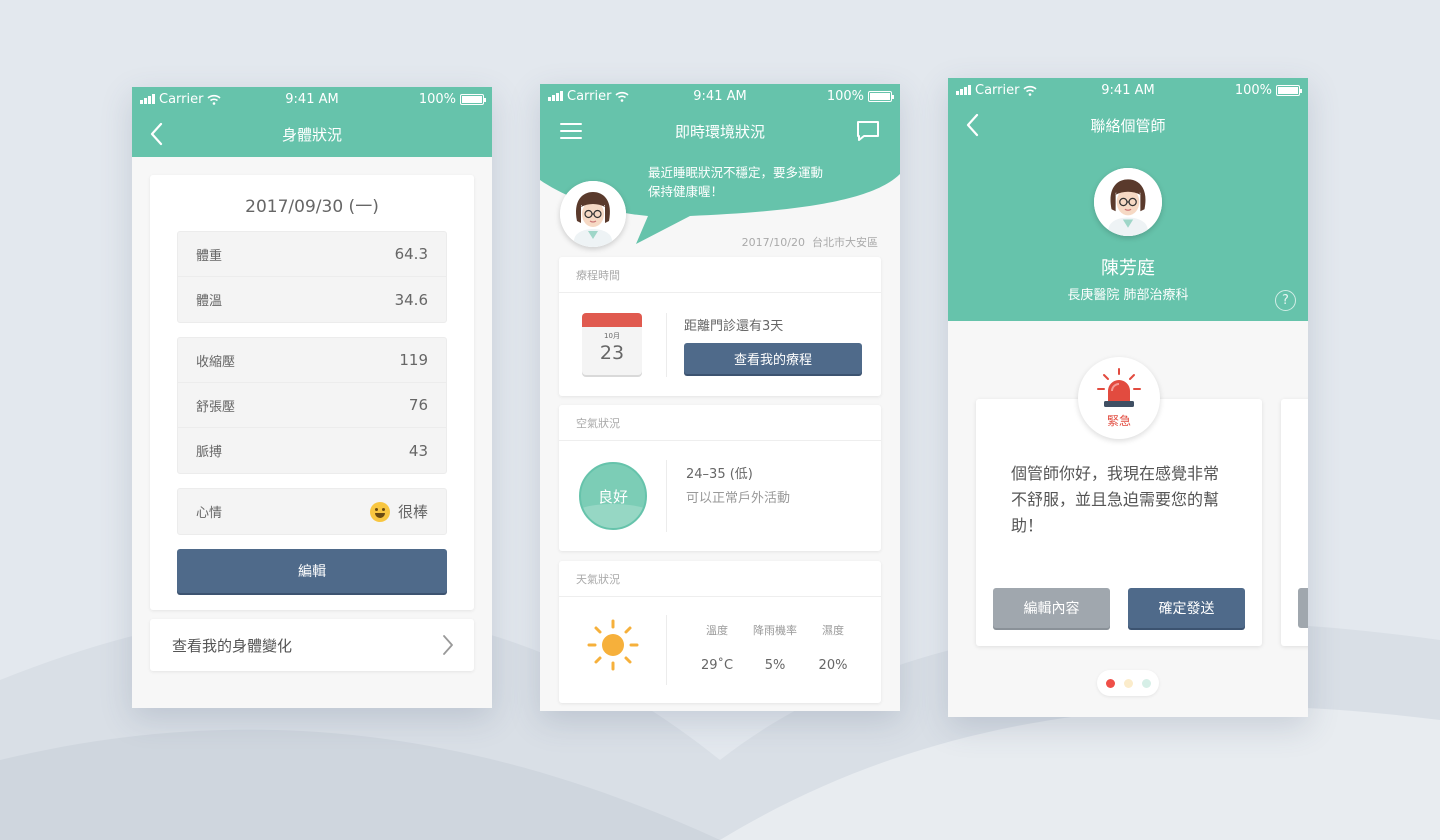  Describe the element at coordinates (719, 131) in the screenshot. I see `page-title: 即時環境狀況` at that location.